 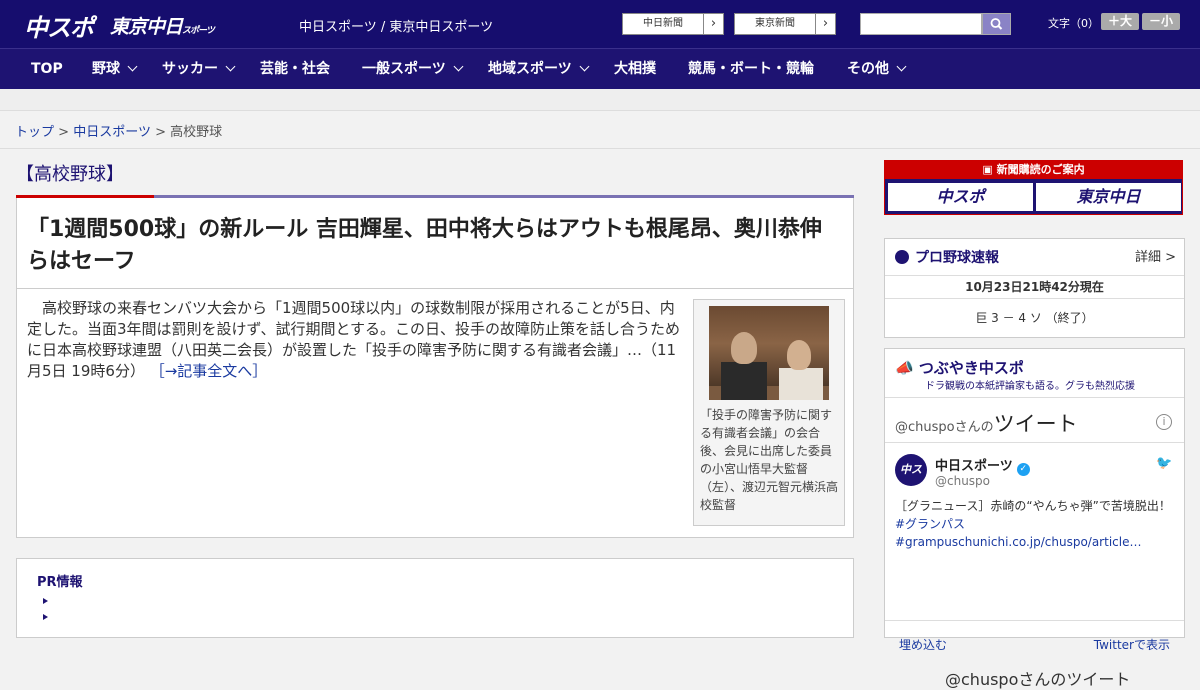 I want to click on photo-face-right, so click(x=799, y=355).